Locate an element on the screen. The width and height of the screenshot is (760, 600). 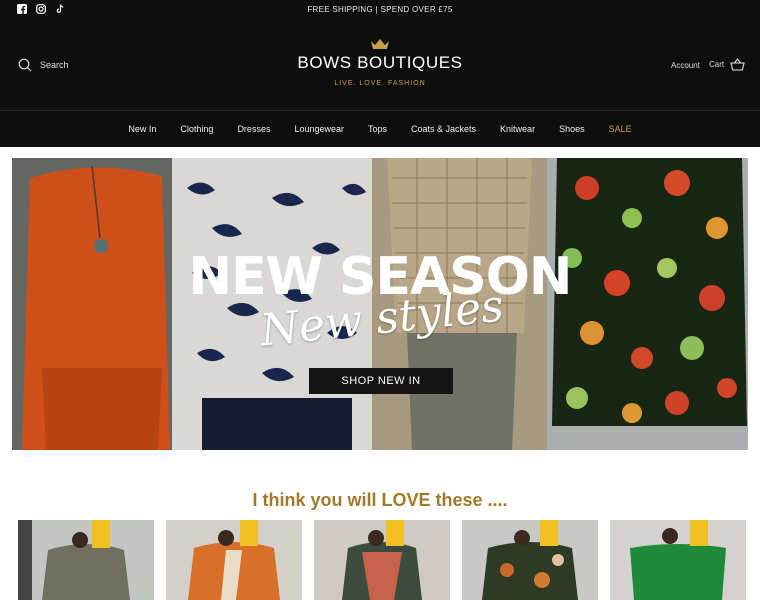
search-label: Search is located at coordinates (54, 65).